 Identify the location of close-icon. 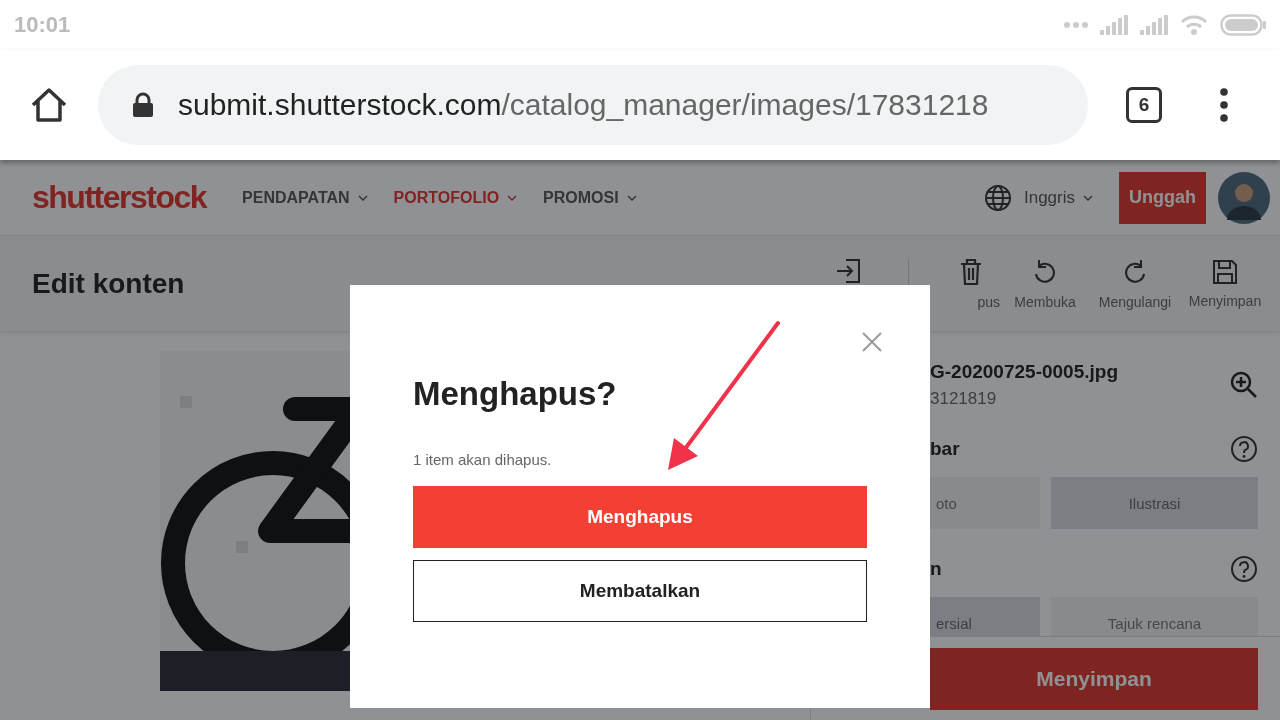
(872, 342).